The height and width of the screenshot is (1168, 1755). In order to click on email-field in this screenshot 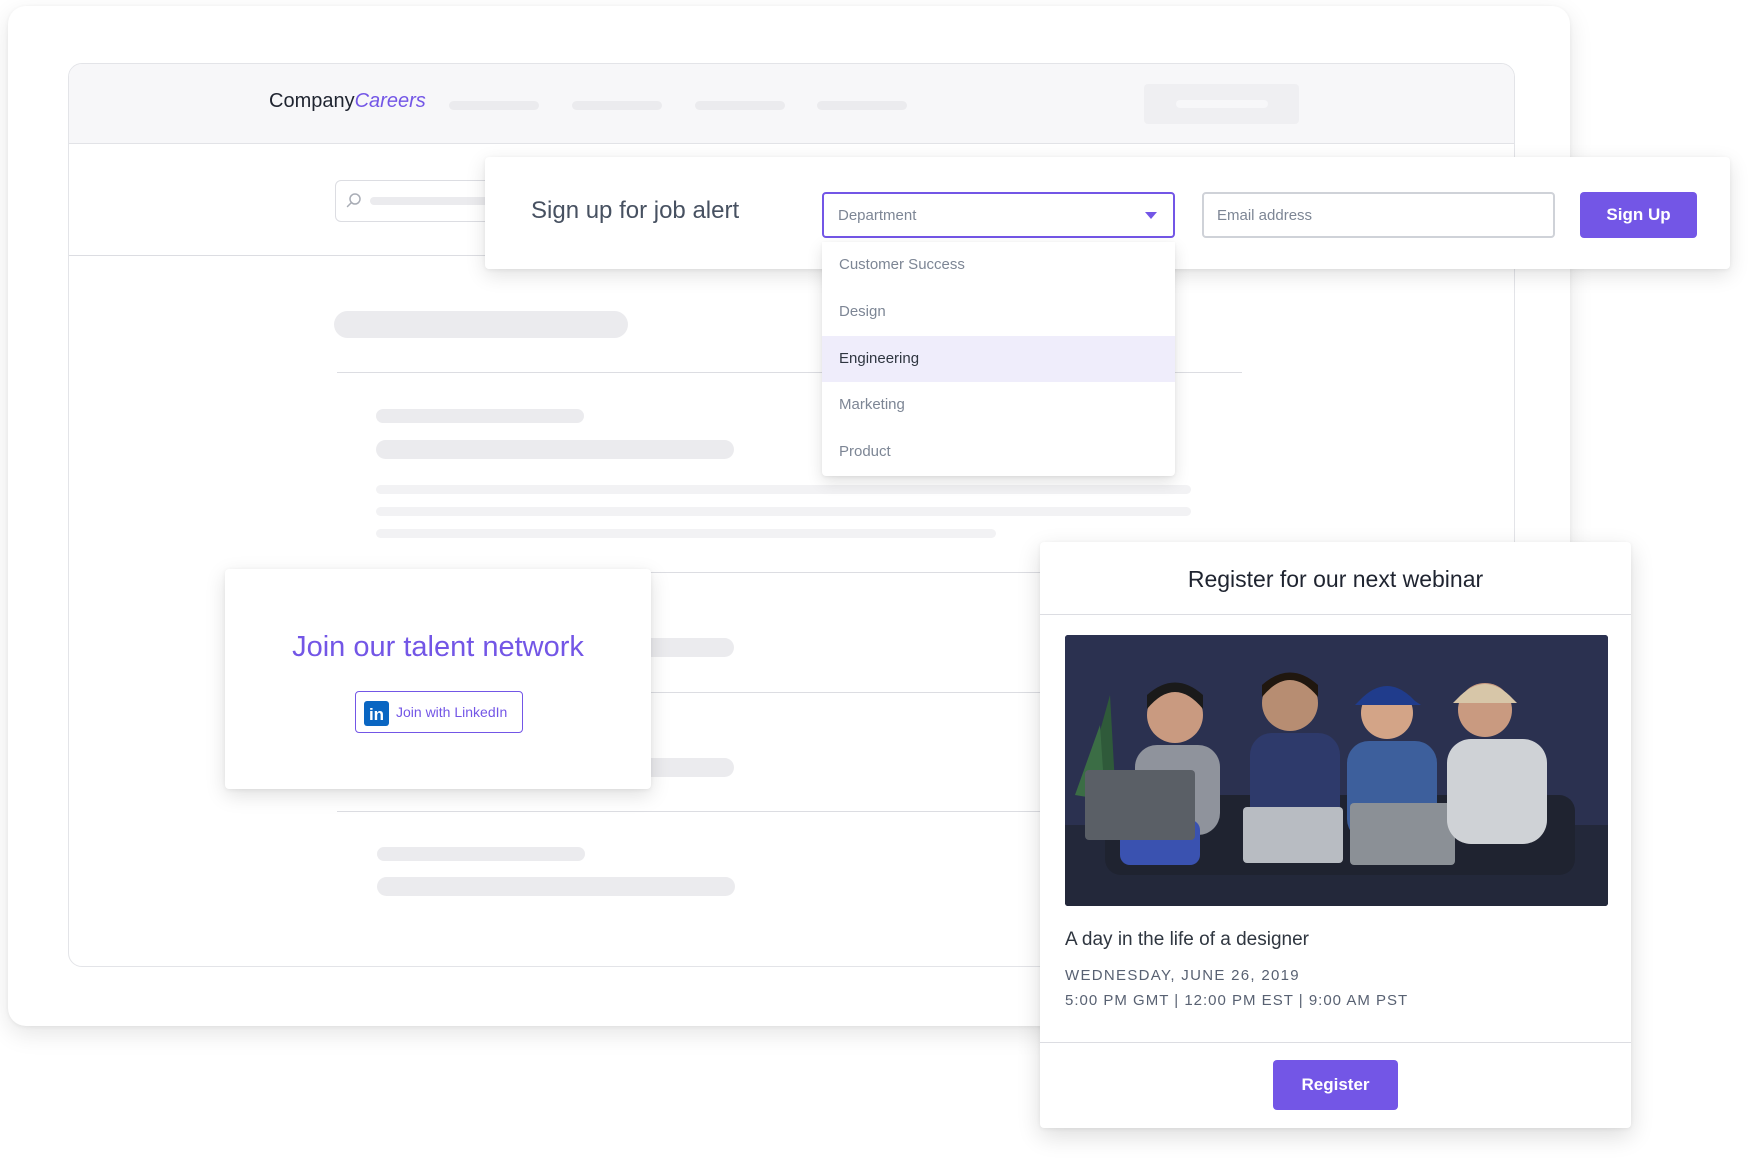, I will do `click(1378, 215)`.